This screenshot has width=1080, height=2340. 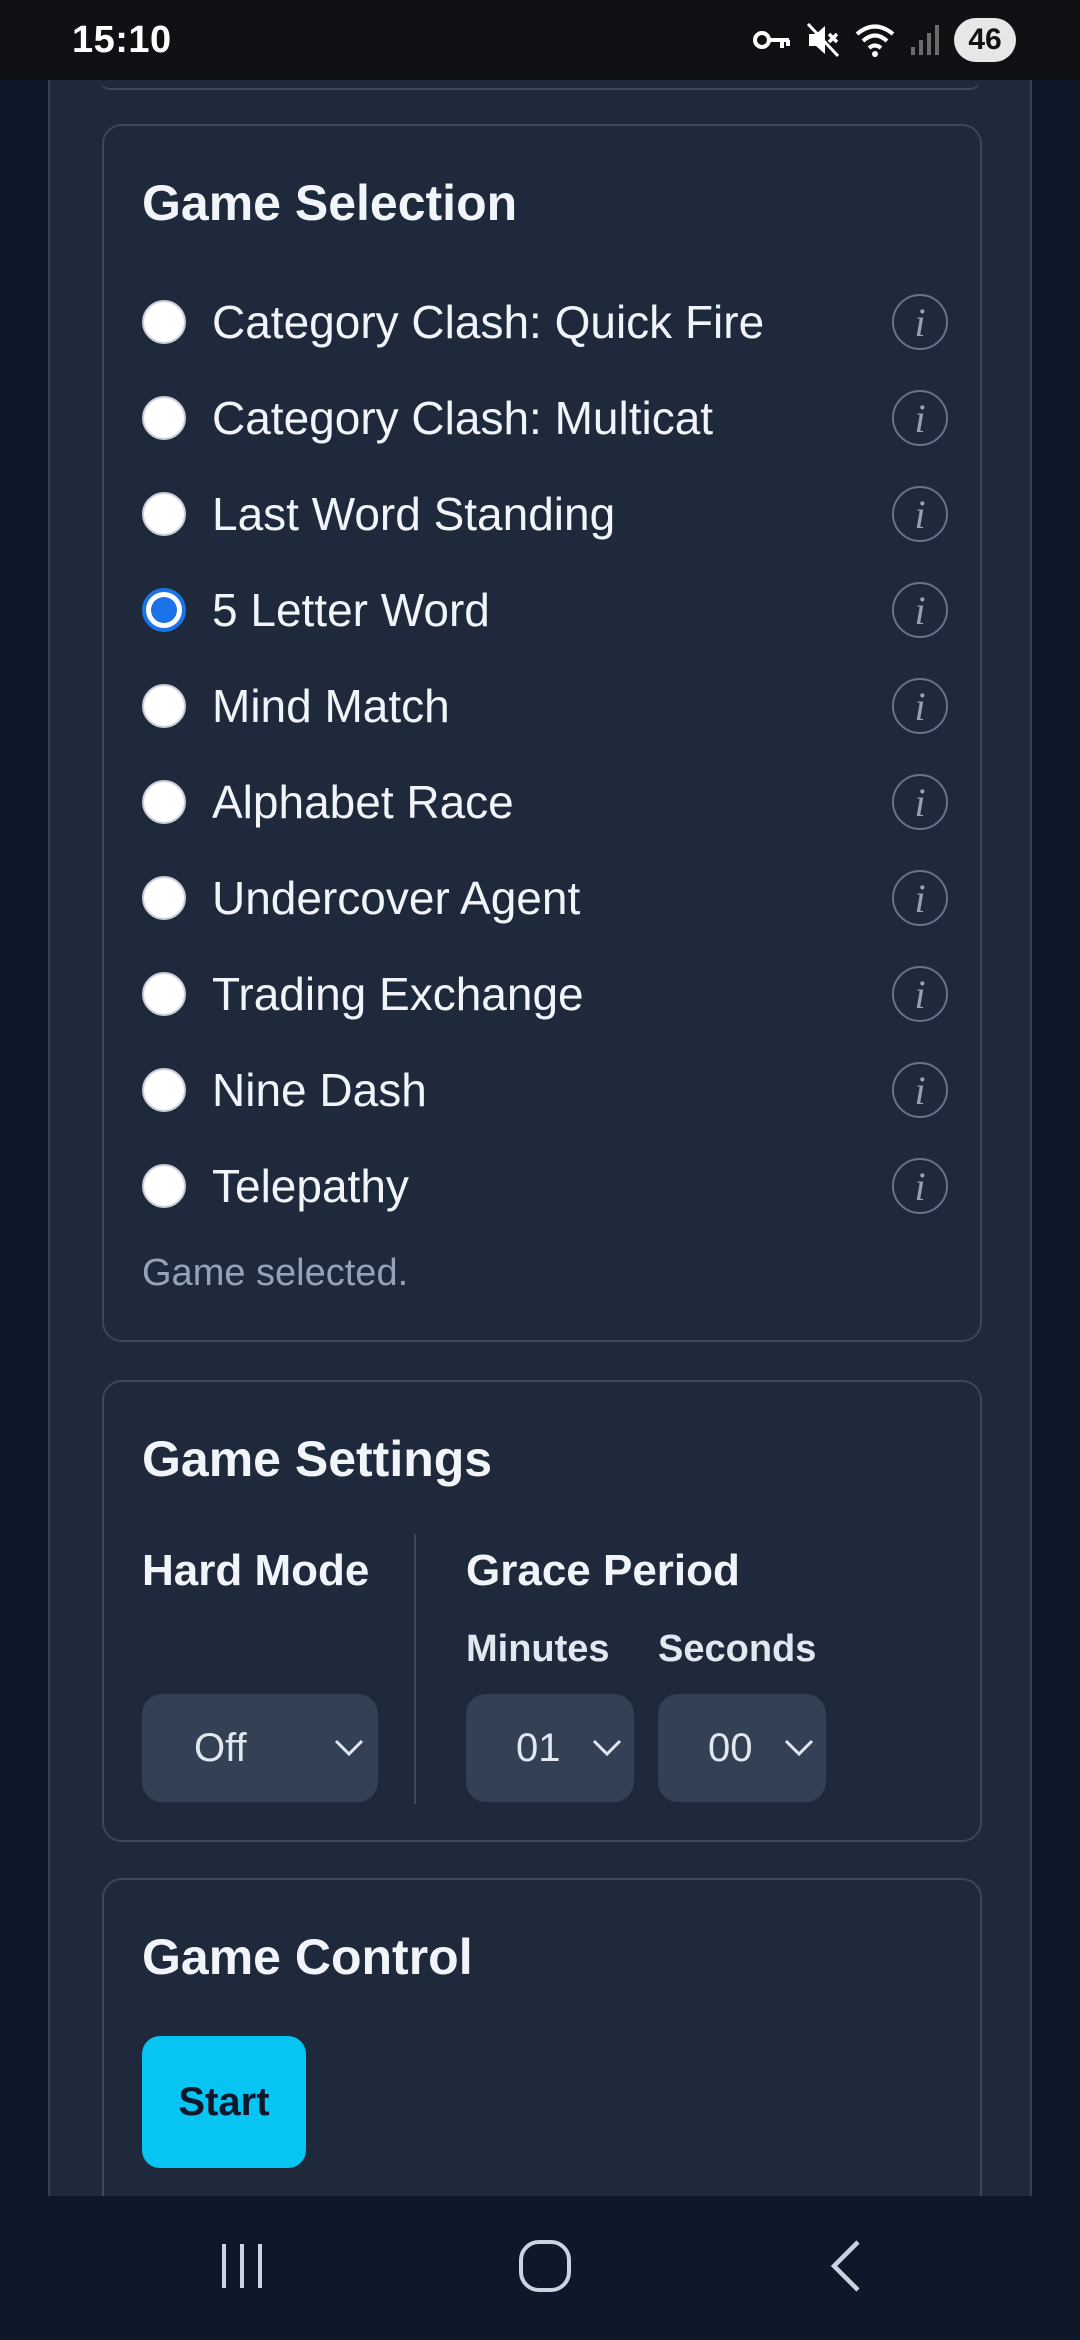 I want to click on game-option-label: Category Clash: Multicat, so click(x=463, y=418).